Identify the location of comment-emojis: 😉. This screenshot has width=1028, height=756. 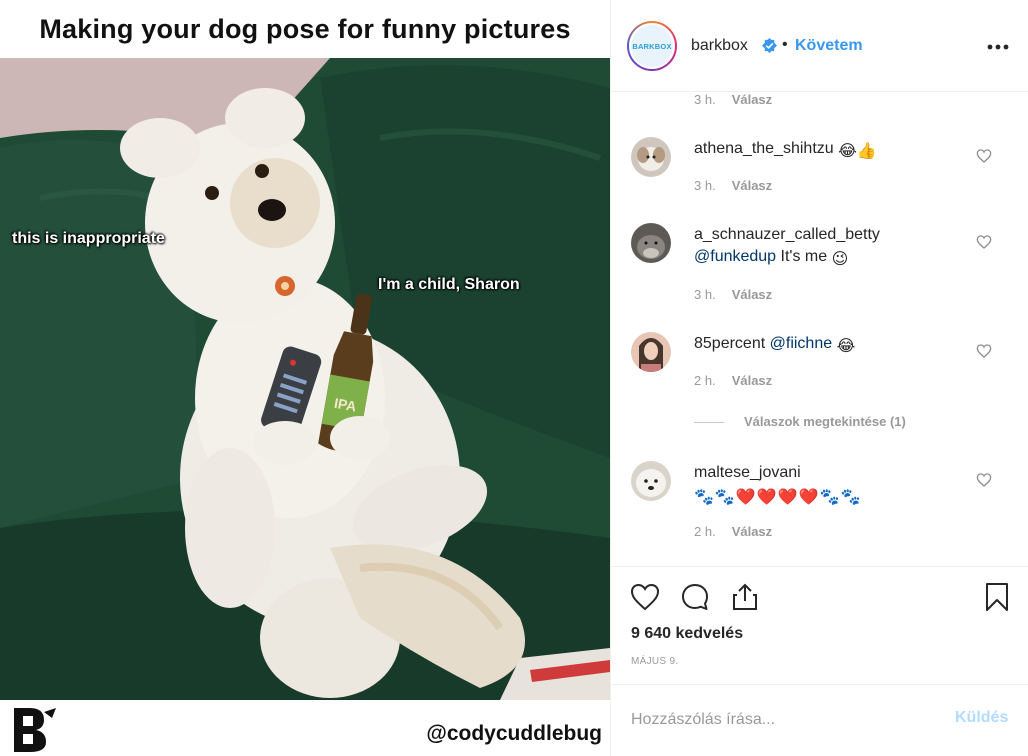
(840, 259).